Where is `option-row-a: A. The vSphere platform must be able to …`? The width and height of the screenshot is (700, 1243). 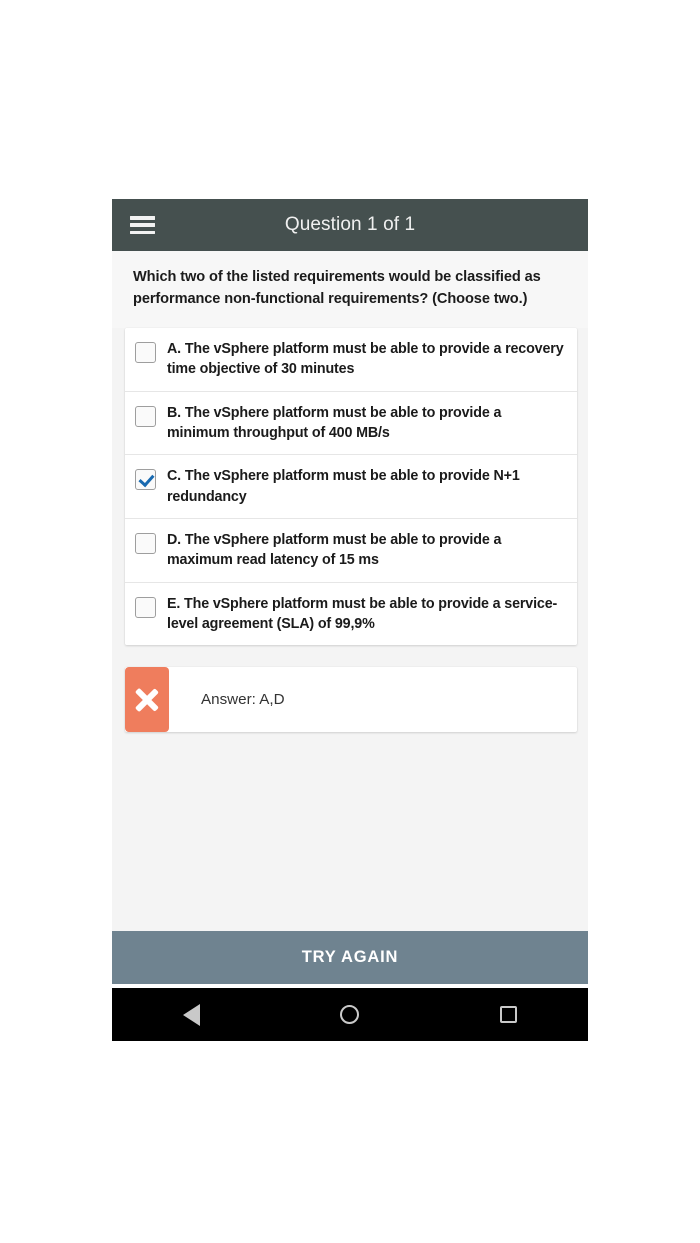
option-row-a: A. The vSphere platform must be able to … is located at coordinates (351, 360).